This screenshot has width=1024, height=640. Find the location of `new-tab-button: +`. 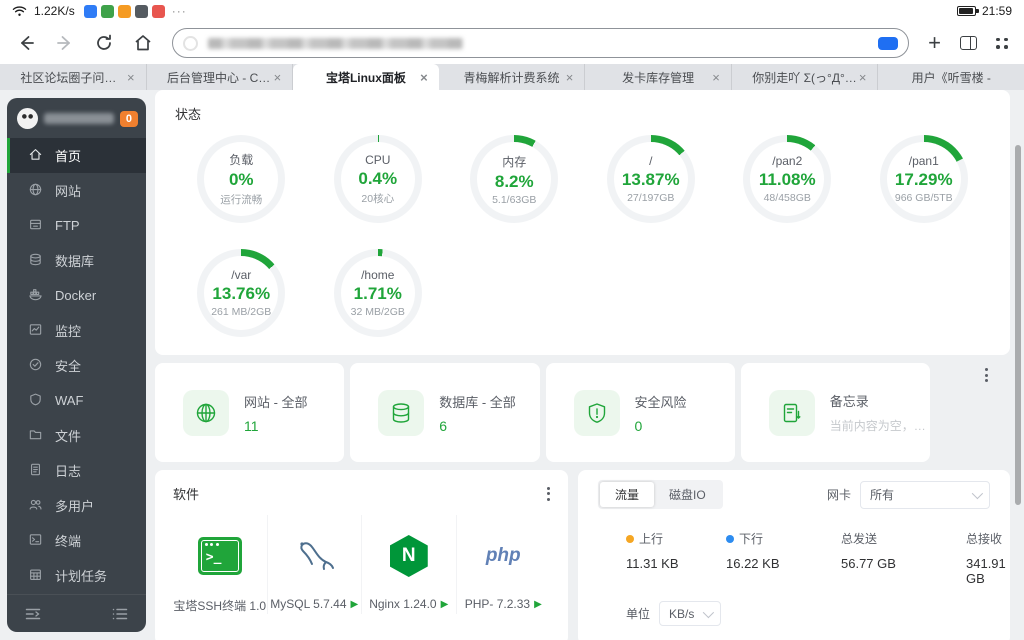

new-tab-button: + is located at coordinates (934, 43).